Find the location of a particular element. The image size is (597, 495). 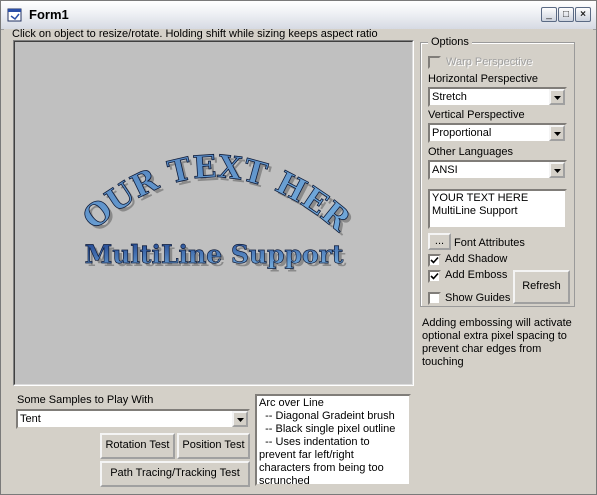

samples-selected-value: Tent is located at coordinates (30, 419).